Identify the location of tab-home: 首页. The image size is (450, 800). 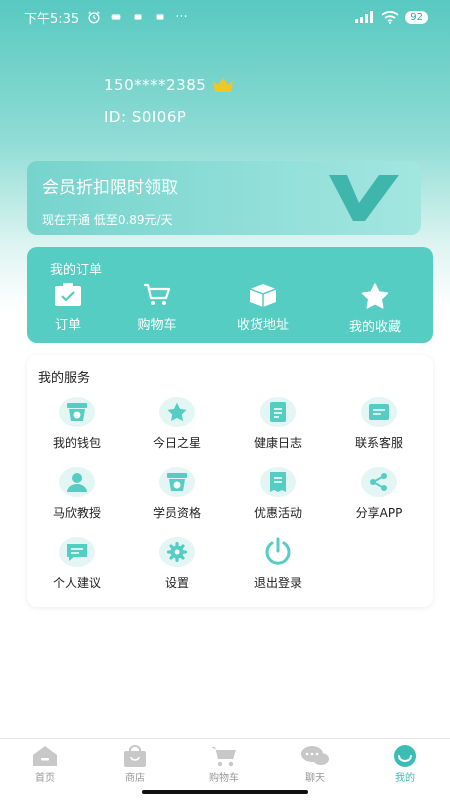
(45, 764).